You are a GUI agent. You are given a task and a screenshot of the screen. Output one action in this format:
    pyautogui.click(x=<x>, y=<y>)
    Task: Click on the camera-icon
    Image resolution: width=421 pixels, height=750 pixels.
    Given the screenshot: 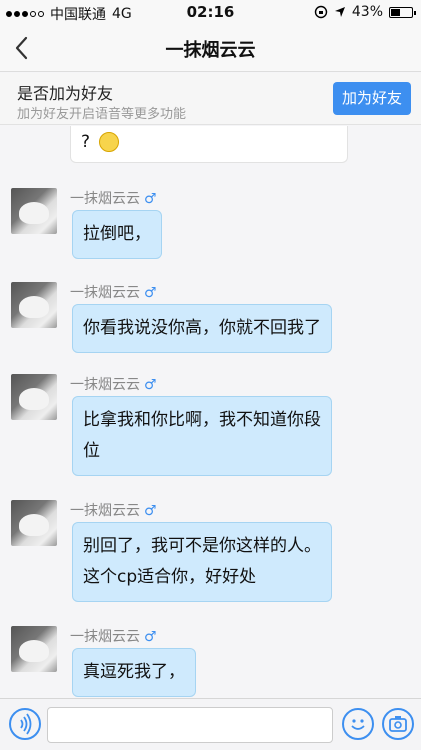 What is the action you would take?
    pyautogui.click(x=398, y=724)
    